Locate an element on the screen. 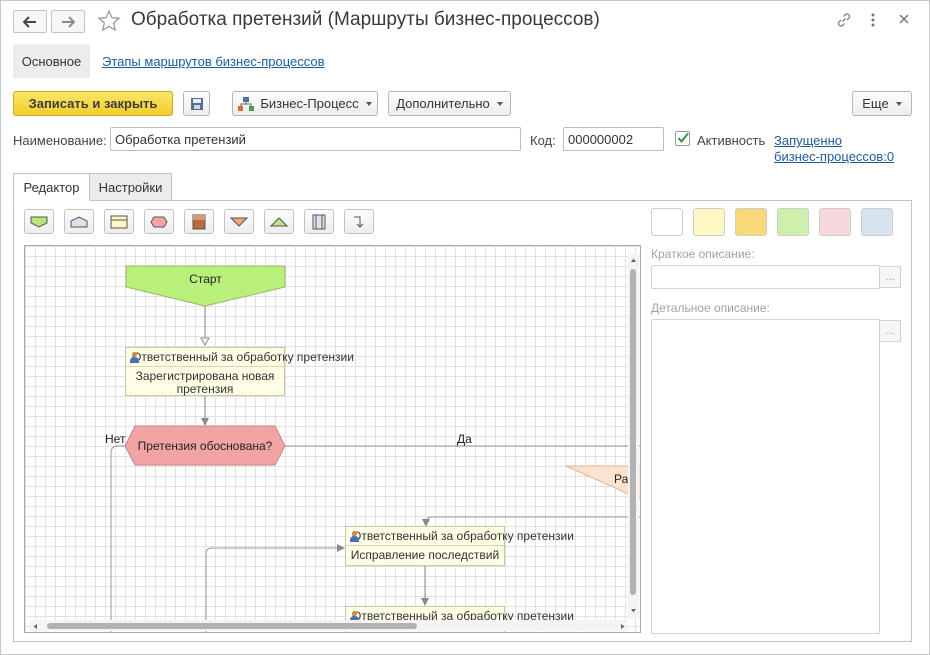 This screenshot has width=930, height=655. forward-button is located at coordinates (68, 21).